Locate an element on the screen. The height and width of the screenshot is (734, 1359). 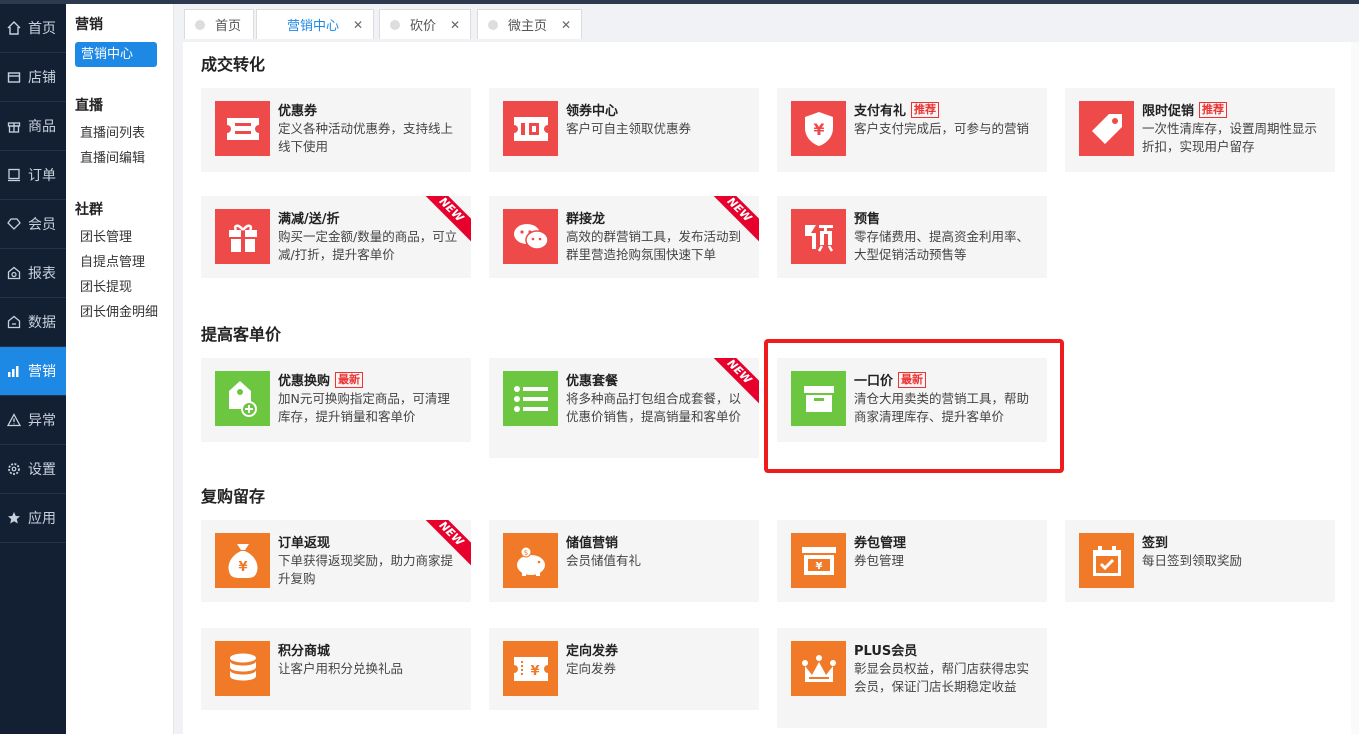
tab-label: 砍价 is located at coordinates (423, 26).